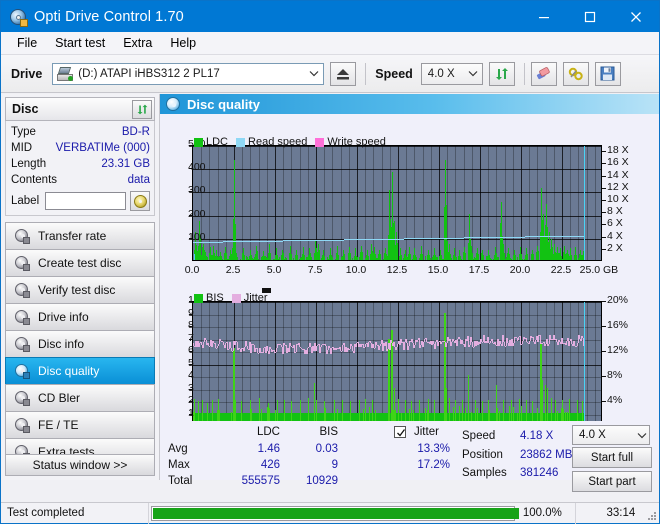  I want to click on start-part-button: Start part, so click(612, 481).